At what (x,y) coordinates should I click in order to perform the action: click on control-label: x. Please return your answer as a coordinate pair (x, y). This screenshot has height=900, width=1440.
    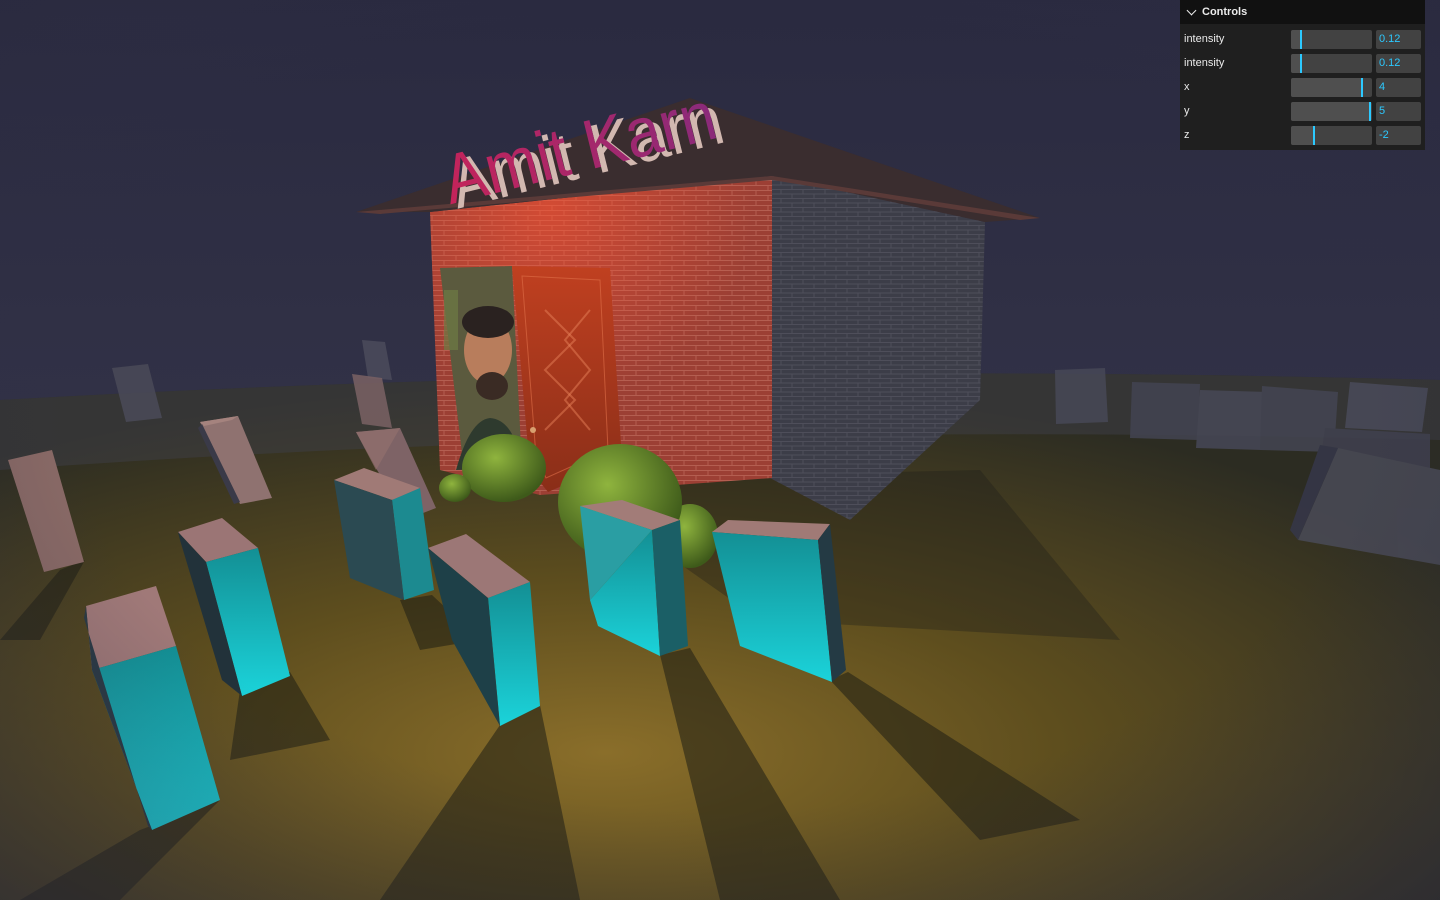
    Looking at the image, I should click on (1187, 87).